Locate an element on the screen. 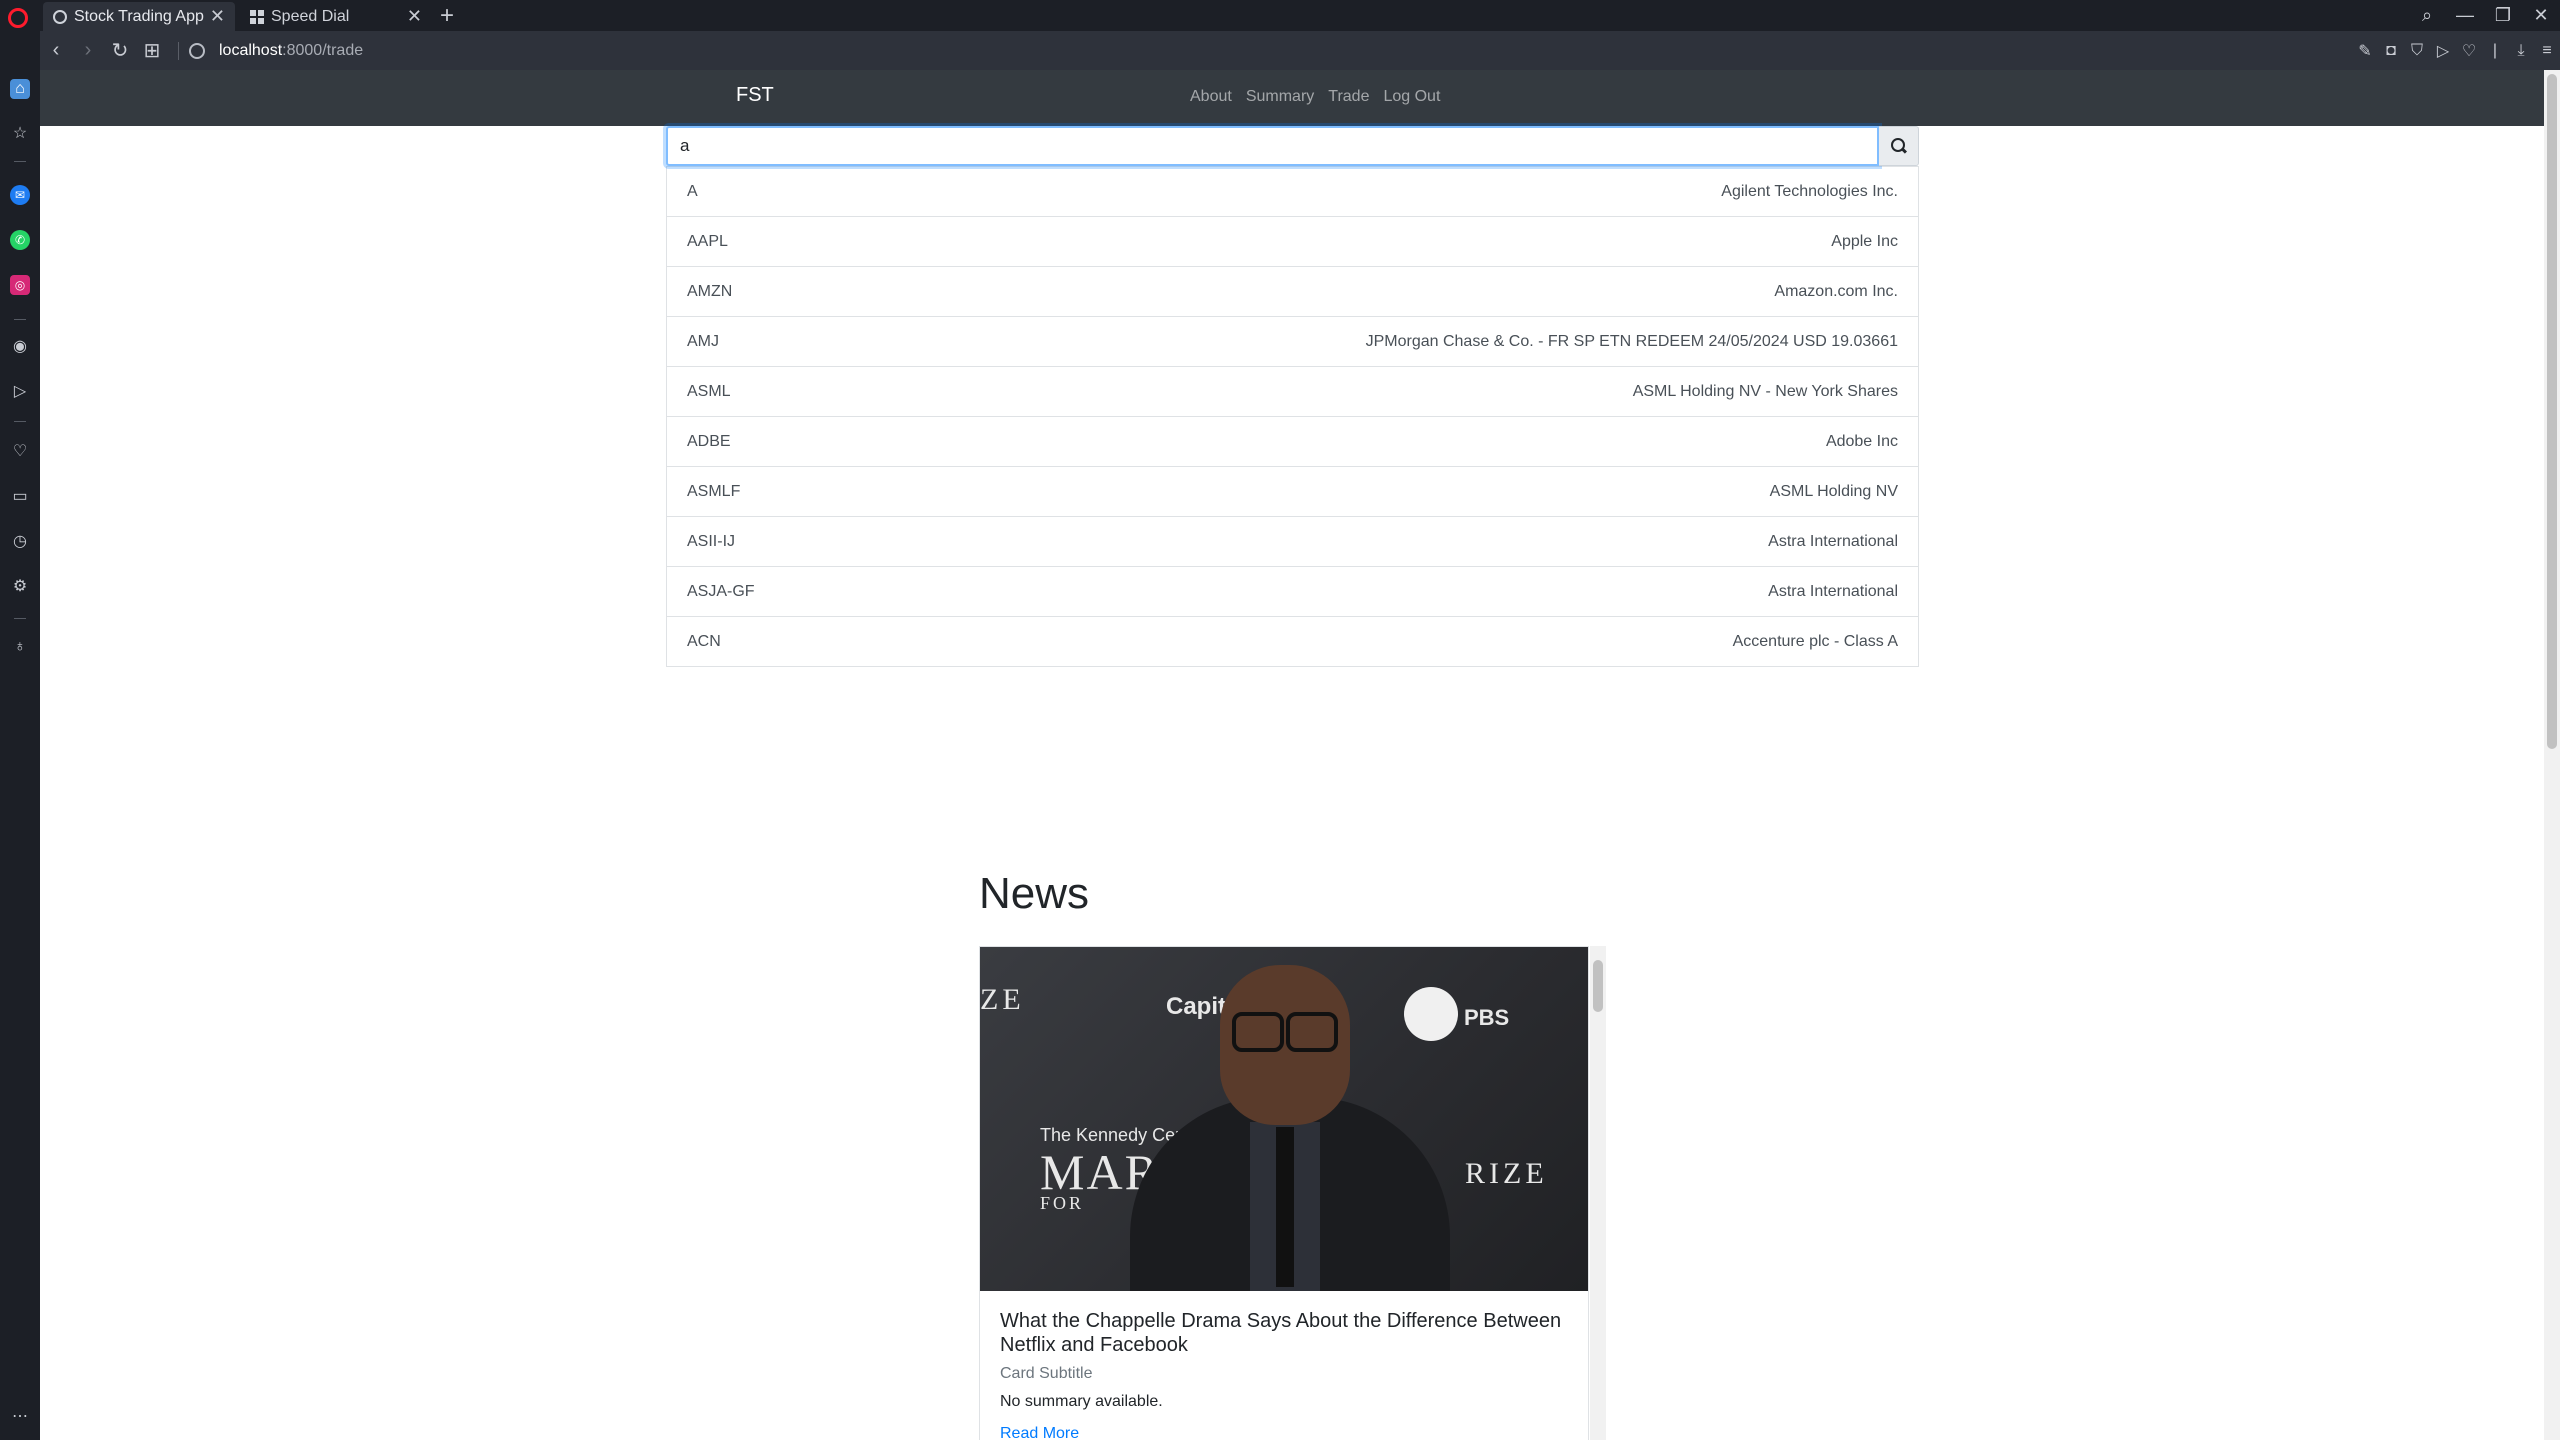 The image size is (2560, 1440). window-controls: ⌕ — ❐ ✕ is located at coordinates (2484, 15).